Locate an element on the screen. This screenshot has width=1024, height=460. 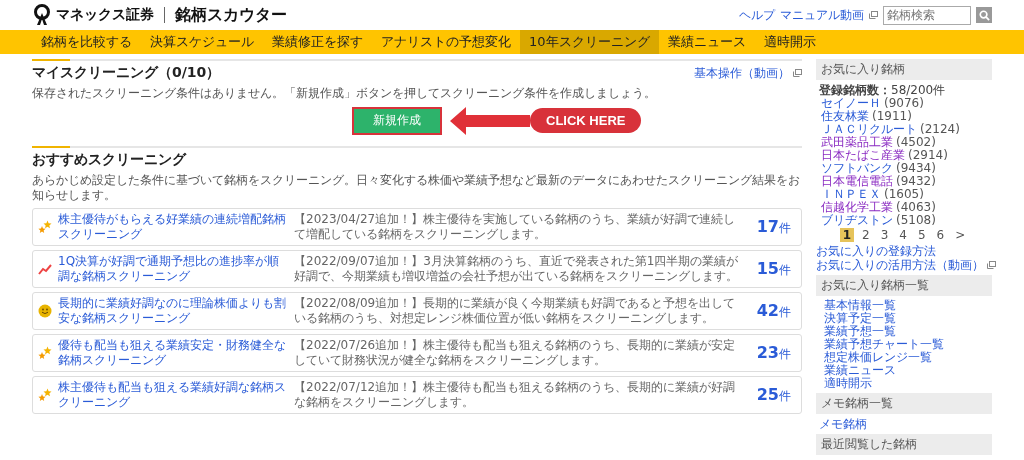
registered-count: 登録銘柄数：58/200件 is located at coordinates (882, 90).